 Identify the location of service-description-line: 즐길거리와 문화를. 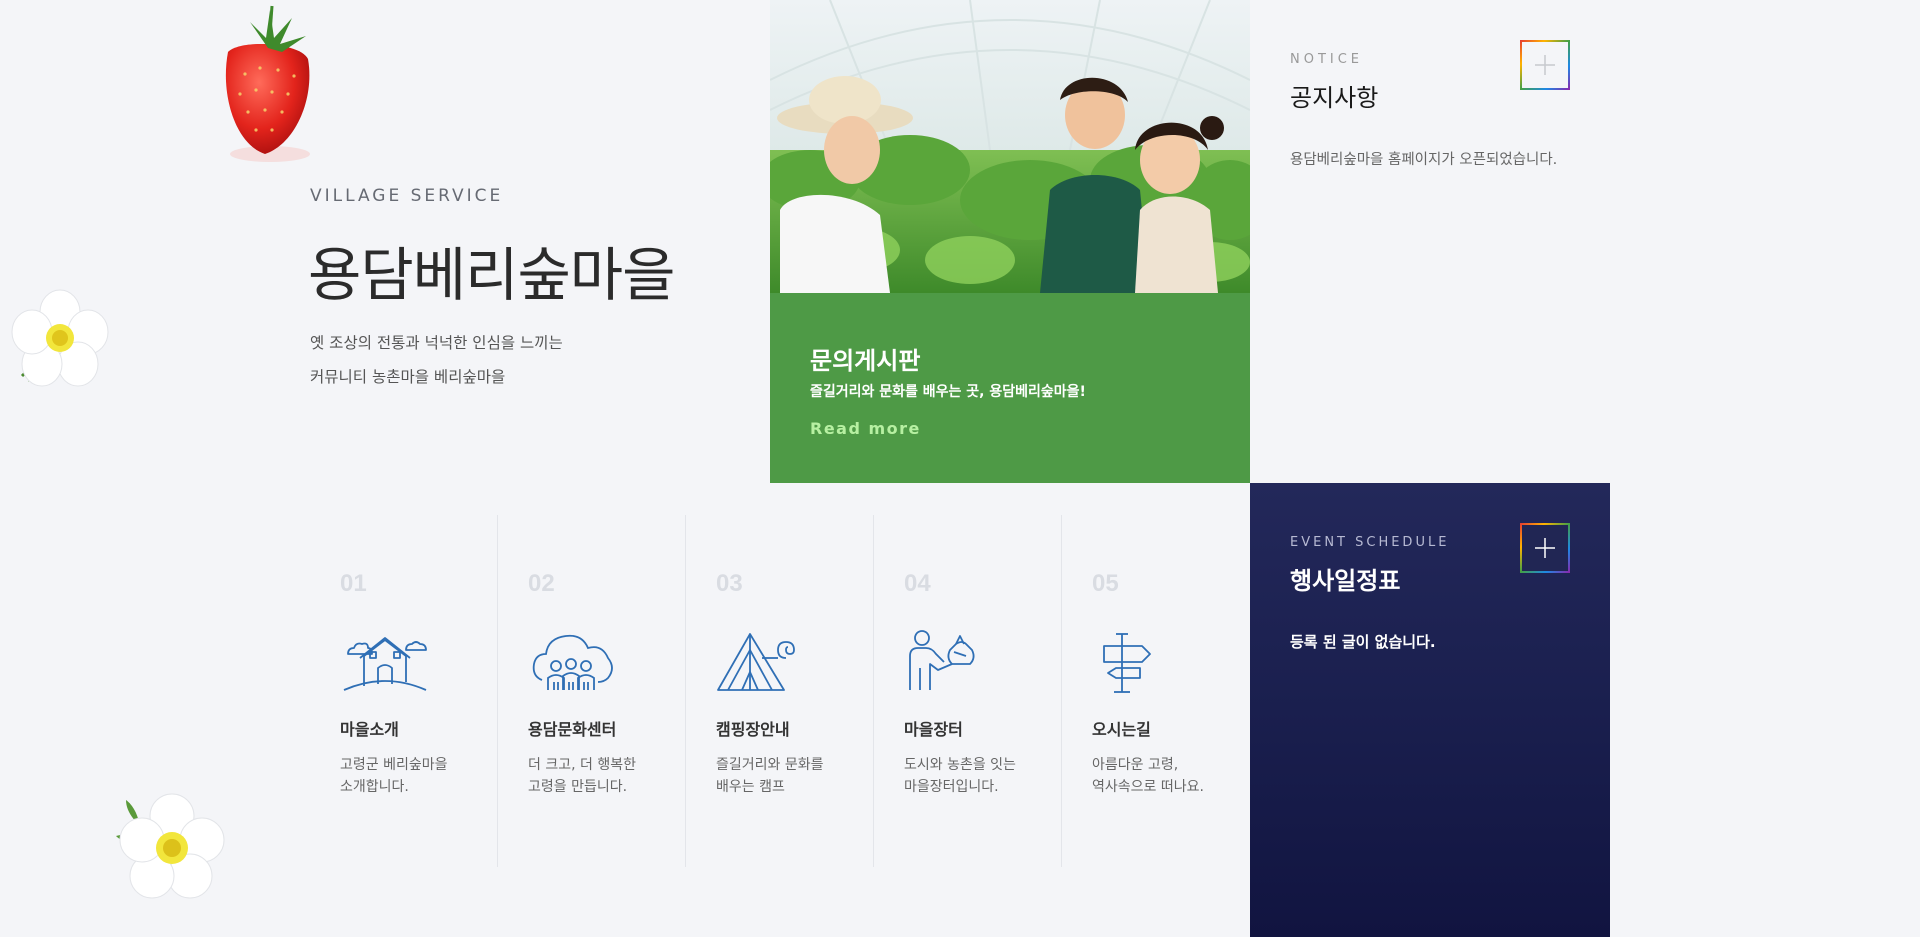
(770, 765).